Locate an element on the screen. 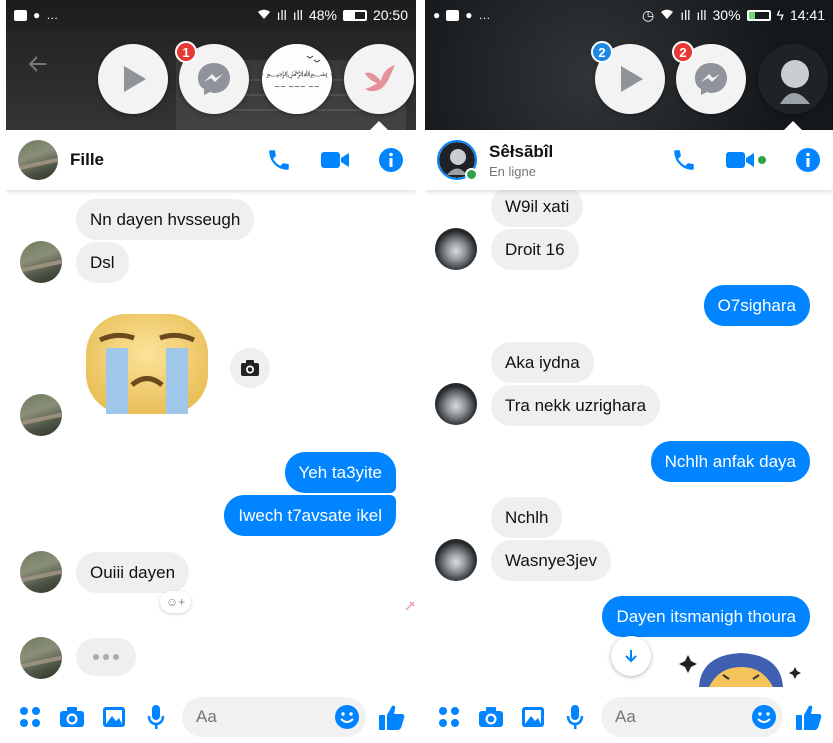 Image resolution: width=833 pixels, height=743 pixels. battery-percent: 48% is located at coordinates (322, 15).